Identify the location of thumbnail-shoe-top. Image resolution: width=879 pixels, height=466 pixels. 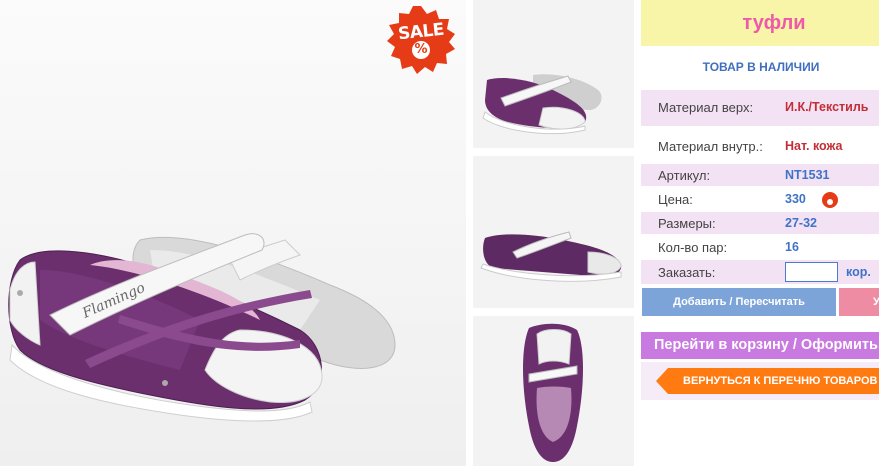
(553, 391).